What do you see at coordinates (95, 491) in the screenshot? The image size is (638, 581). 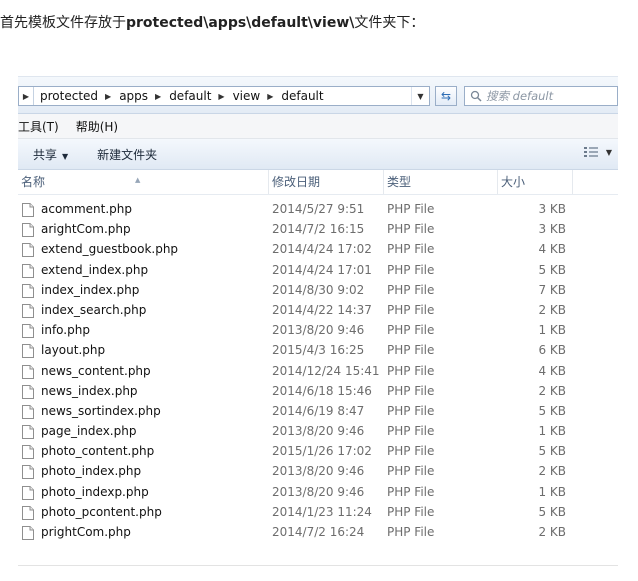 I see `file-name: photo_indexp.php` at bounding box center [95, 491].